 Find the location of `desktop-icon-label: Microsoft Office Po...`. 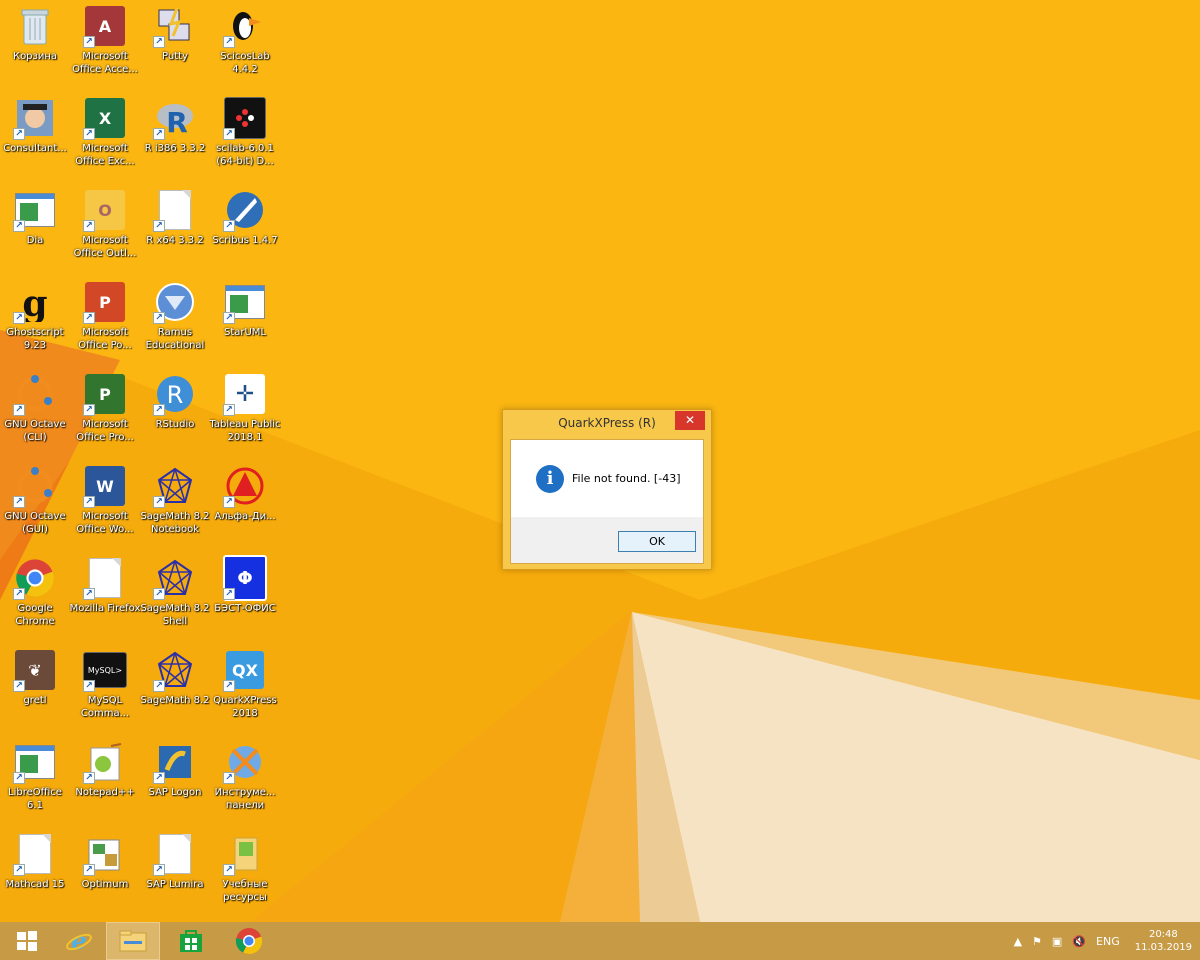

desktop-icon-label: Microsoft Office Po... is located at coordinates (105, 339).